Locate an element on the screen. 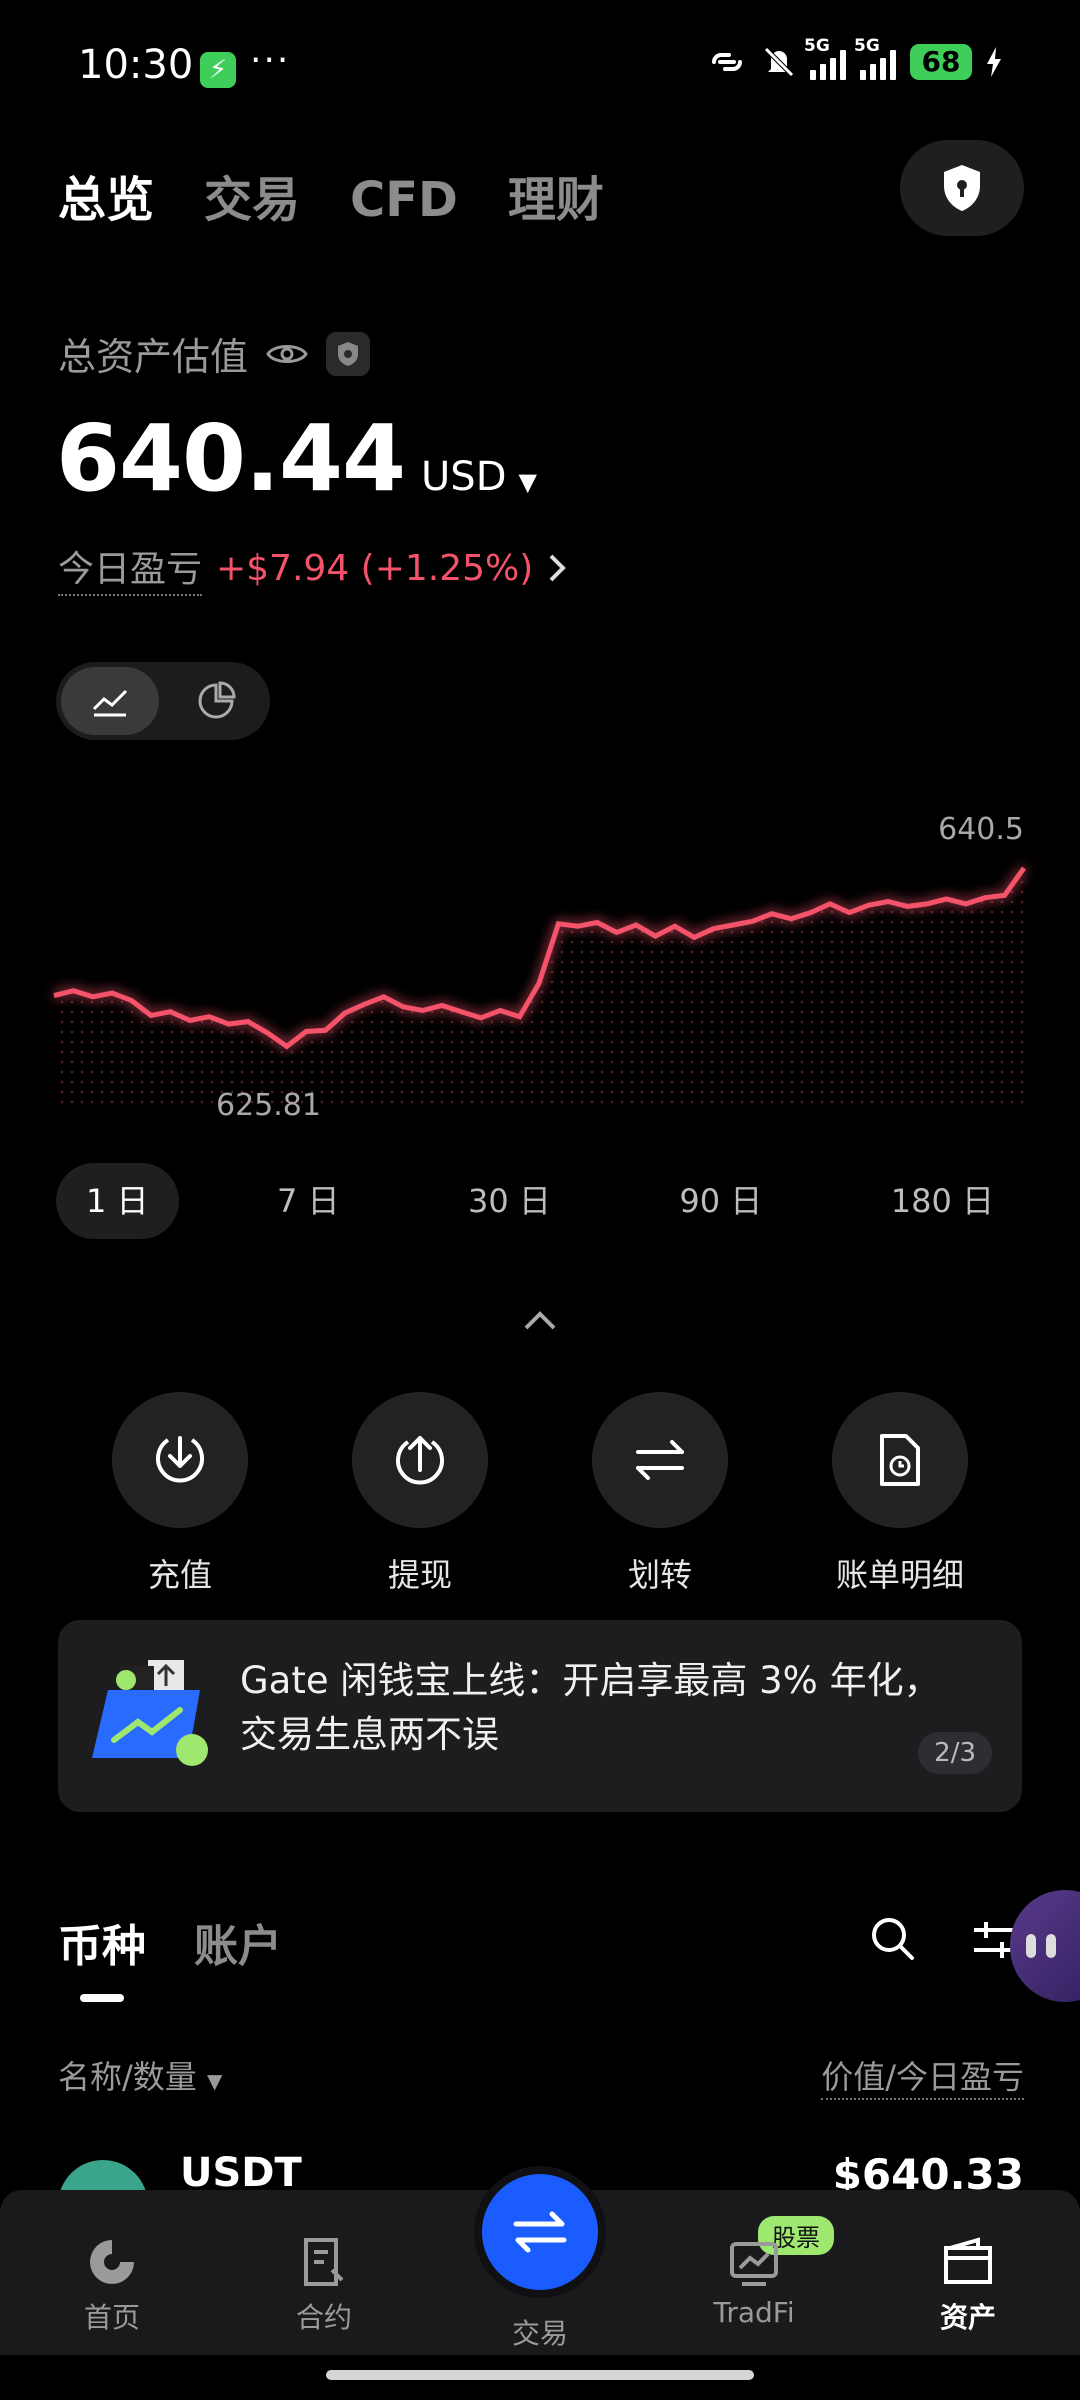 The width and height of the screenshot is (1080, 2400). holdings-tabs: 币种 账户 is located at coordinates (170, 1956).